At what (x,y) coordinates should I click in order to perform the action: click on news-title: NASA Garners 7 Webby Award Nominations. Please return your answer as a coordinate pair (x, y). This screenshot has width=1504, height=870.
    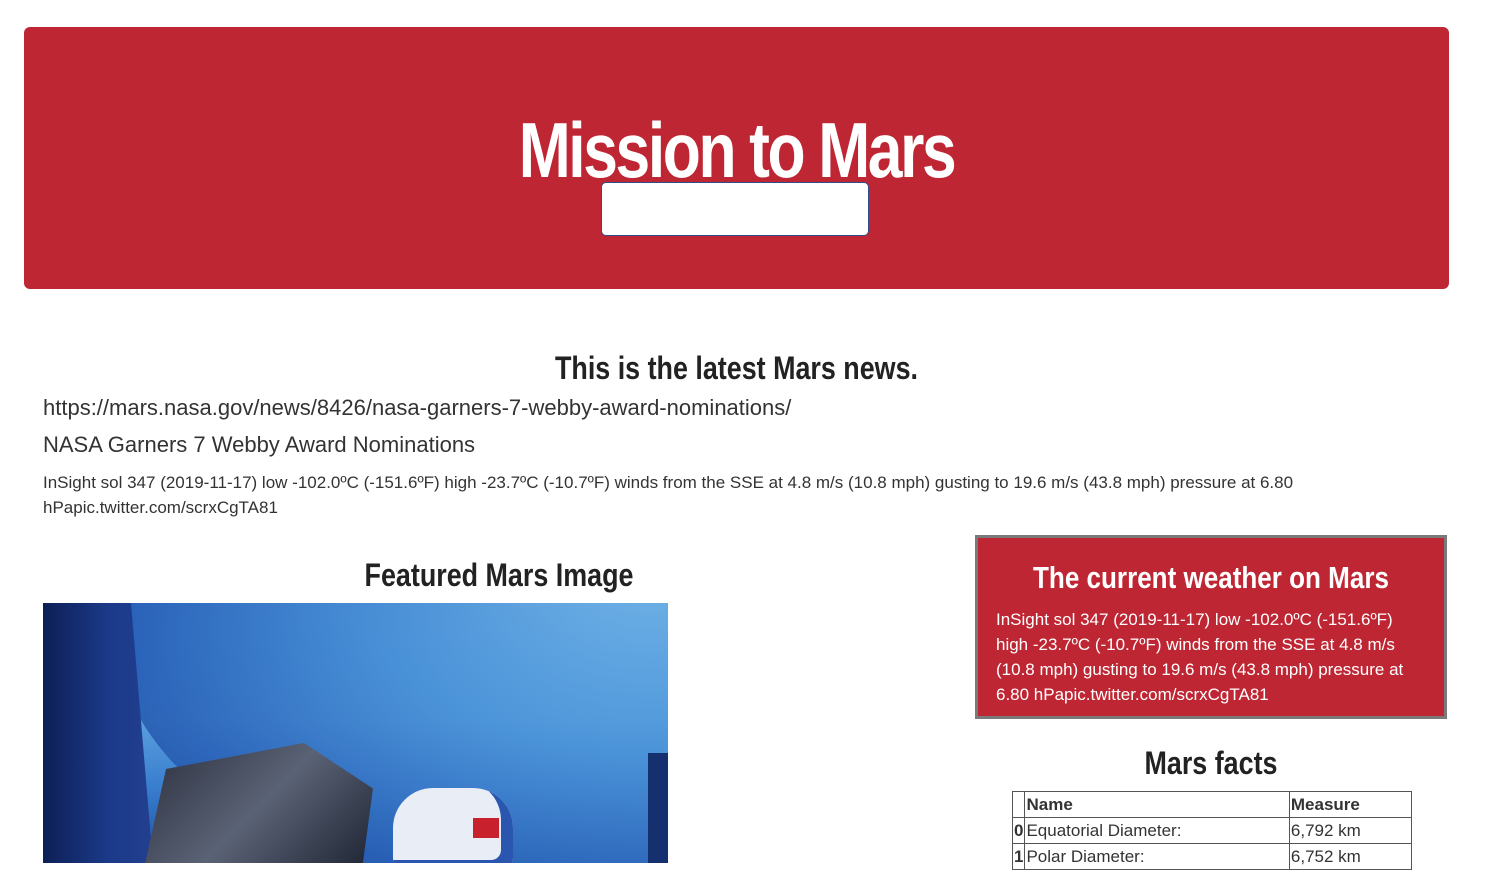
    Looking at the image, I should click on (259, 444).